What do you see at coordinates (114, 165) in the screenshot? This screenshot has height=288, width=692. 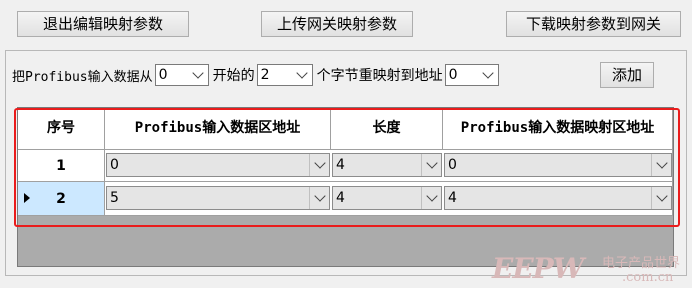 I see `input-address-value: 0` at bounding box center [114, 165].